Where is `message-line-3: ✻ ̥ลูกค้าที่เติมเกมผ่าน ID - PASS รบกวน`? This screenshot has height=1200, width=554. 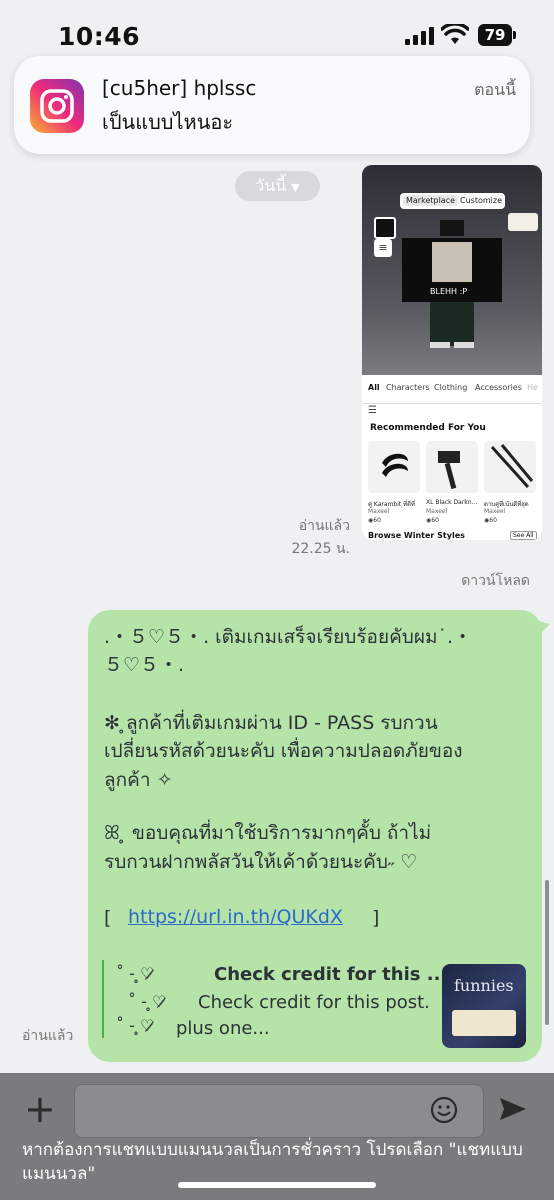 message-line-3: ✻ ̥ลูกค้าที่เติมเกมผ่าน ID - PASS รบกวน is located at coordinates (271, 723).